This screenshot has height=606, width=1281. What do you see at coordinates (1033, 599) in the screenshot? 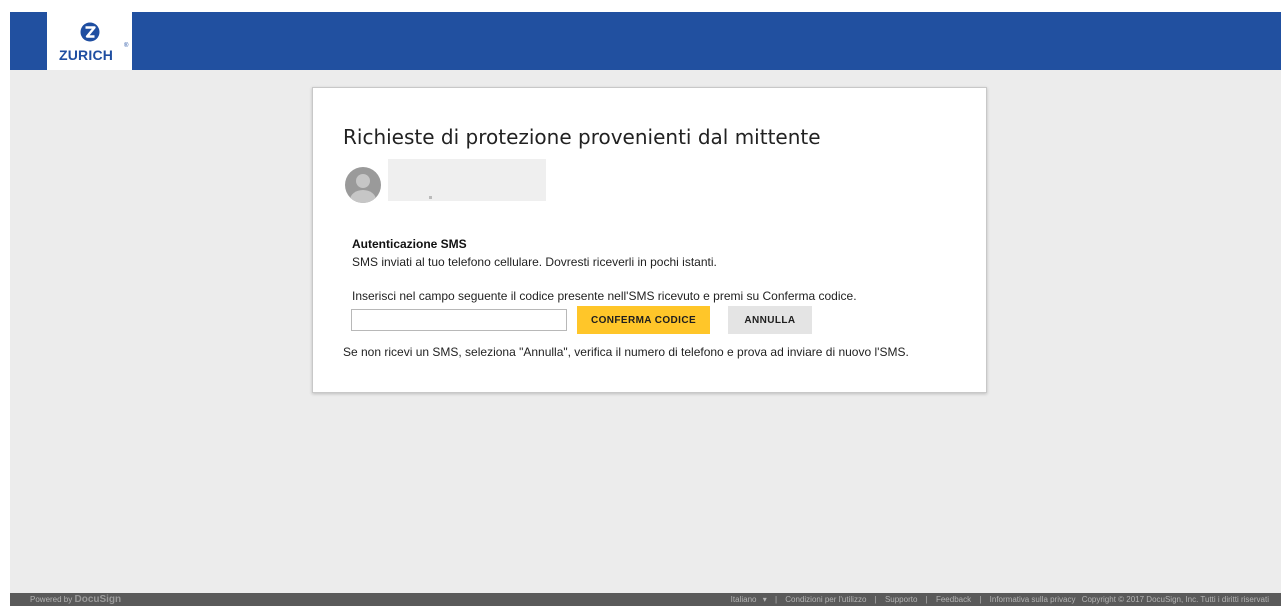
I see `footer-link-privacy: Informativa sulla privacy` at bounding box center [1033, 599].